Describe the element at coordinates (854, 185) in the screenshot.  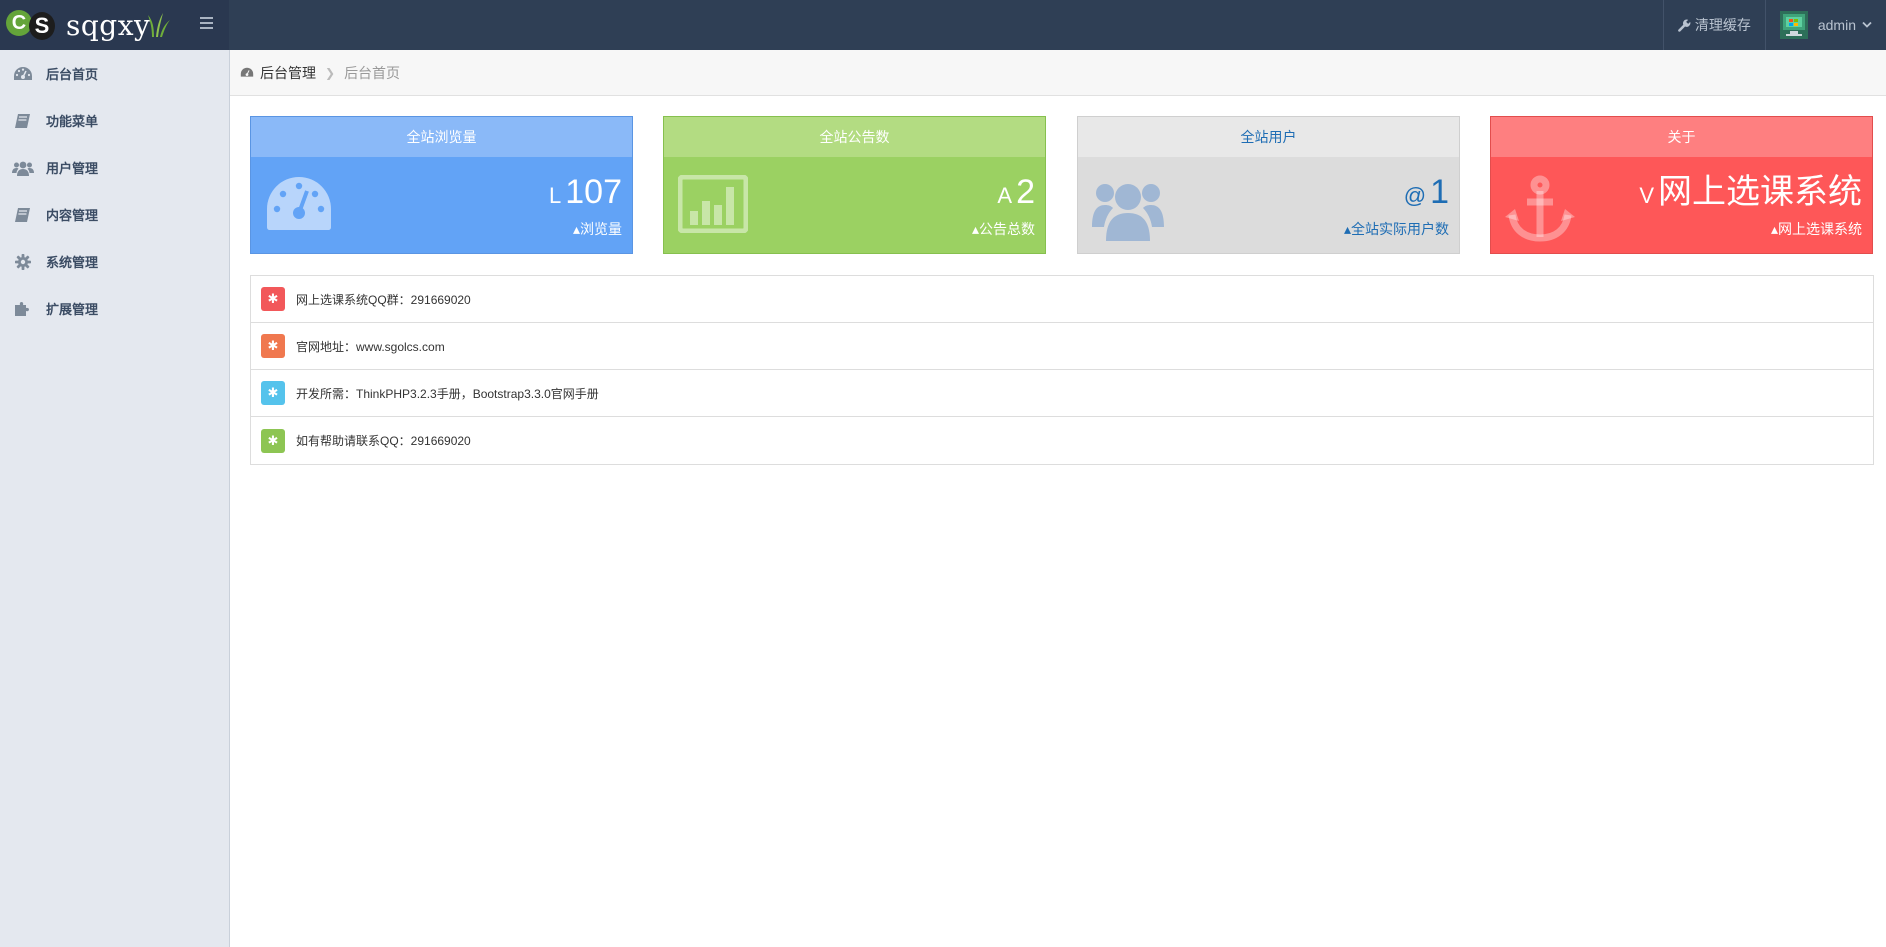
I see `stat-box-notices: 全站公告数 A2 ▴公告总数` at that location.